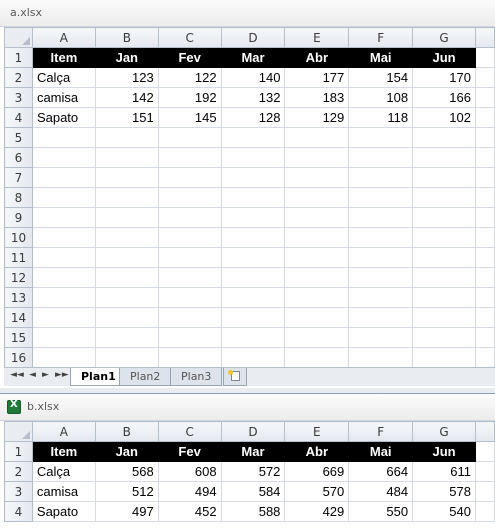 Image resolution: width=495 pixels, height=531 pixels. Describe the element at coordinates (253, 117) in the screenshot. I see `data-cell: 128` at that location.